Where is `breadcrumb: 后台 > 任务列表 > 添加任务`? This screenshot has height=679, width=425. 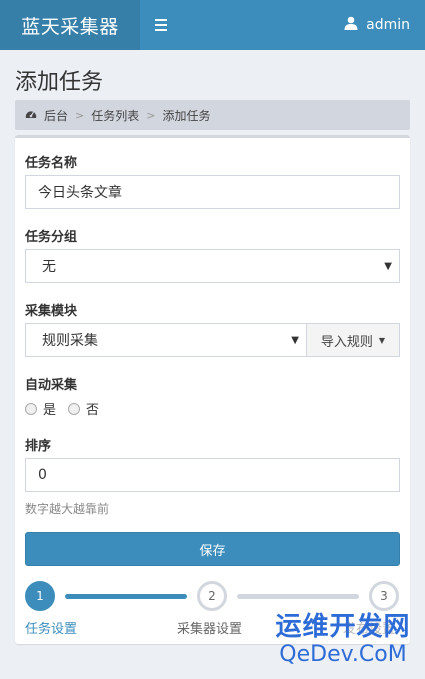 breadcrumb: 后台 > 任务列表 > 添加任务 is located at coordinates (212, 115).